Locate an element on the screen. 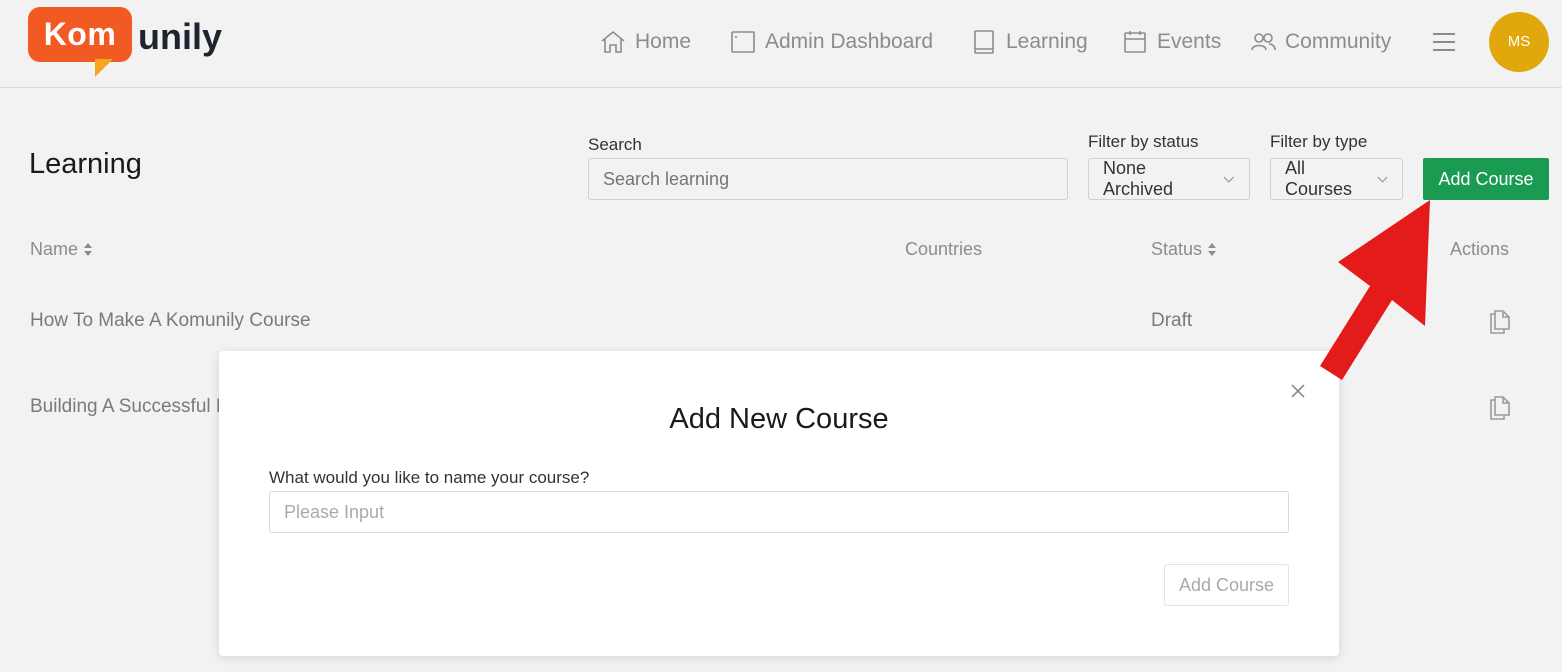 Image resolution: width=1562 pixels, height=672 pixels. home-icon is located at coordinates (613, 41).